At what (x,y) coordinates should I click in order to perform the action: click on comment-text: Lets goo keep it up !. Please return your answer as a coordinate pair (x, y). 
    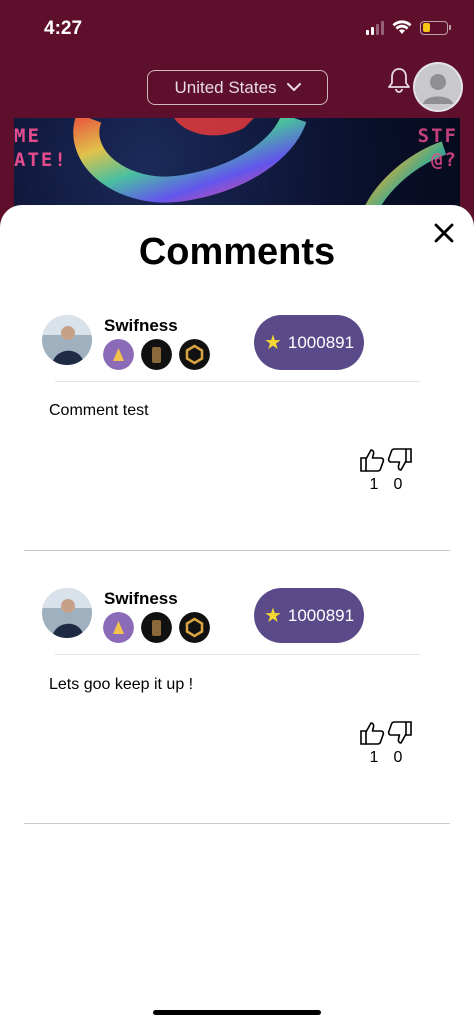
    Looking at the image, I should click on (121, 684).